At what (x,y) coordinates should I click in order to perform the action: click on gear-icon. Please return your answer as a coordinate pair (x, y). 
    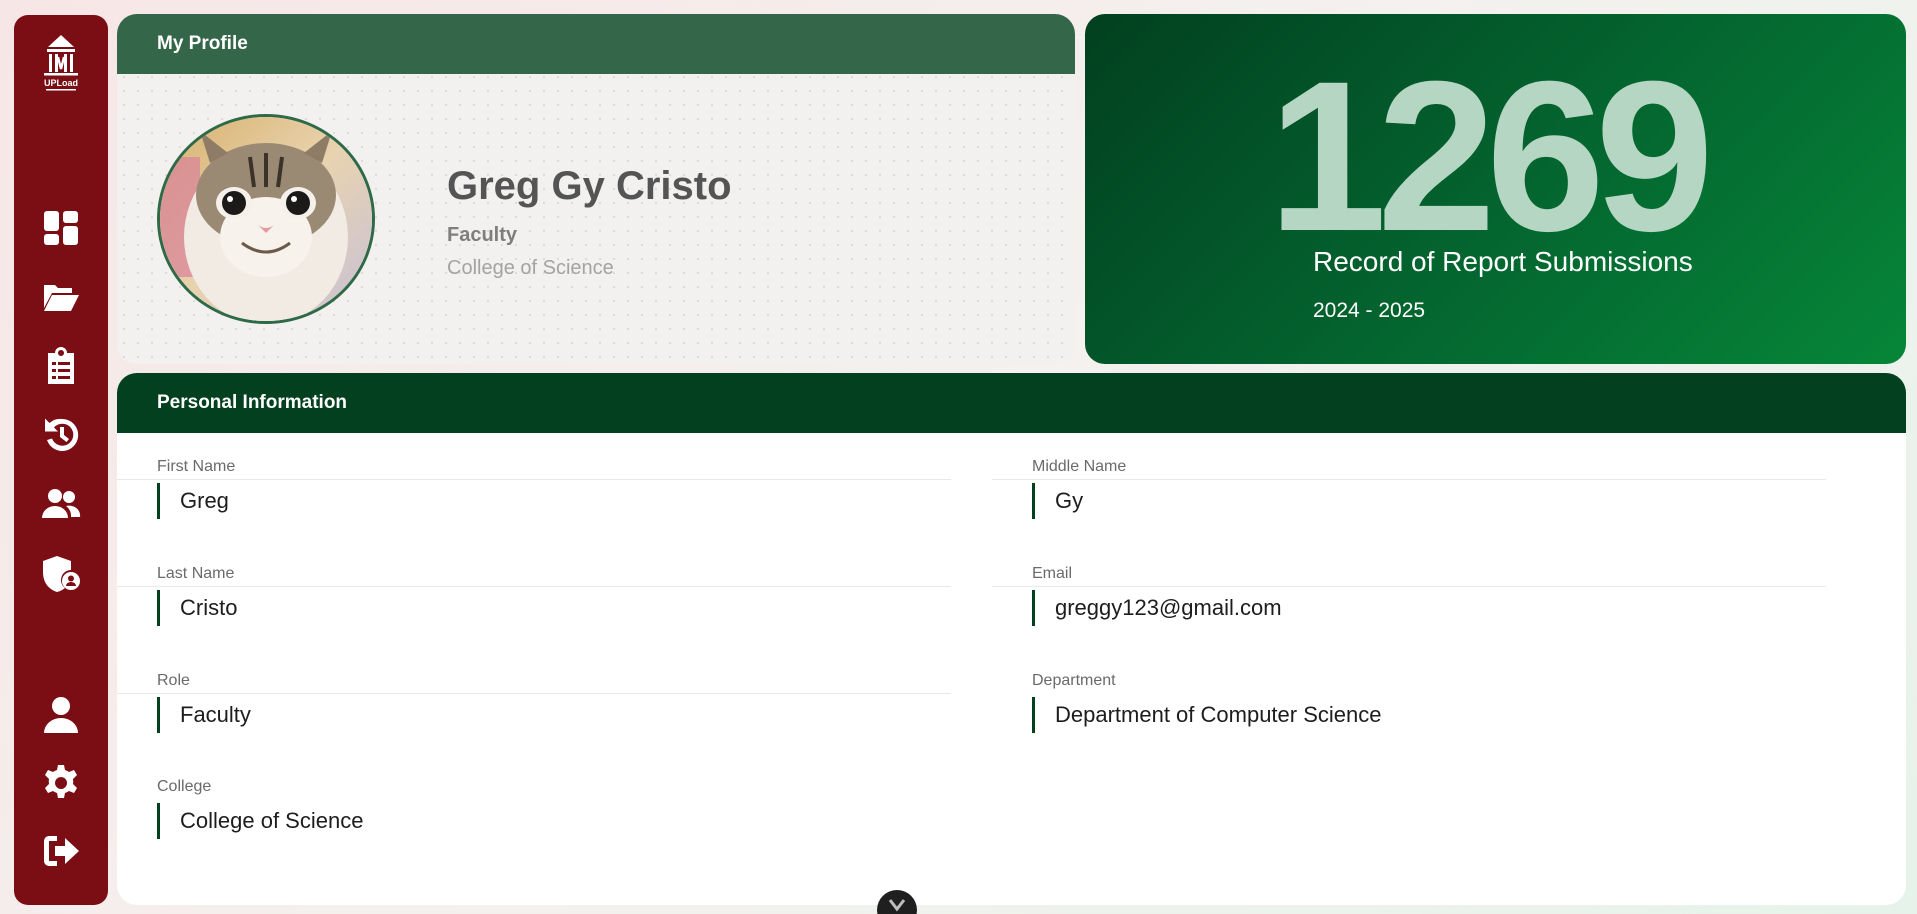
    Looking at the image, I should click on (61, 781).